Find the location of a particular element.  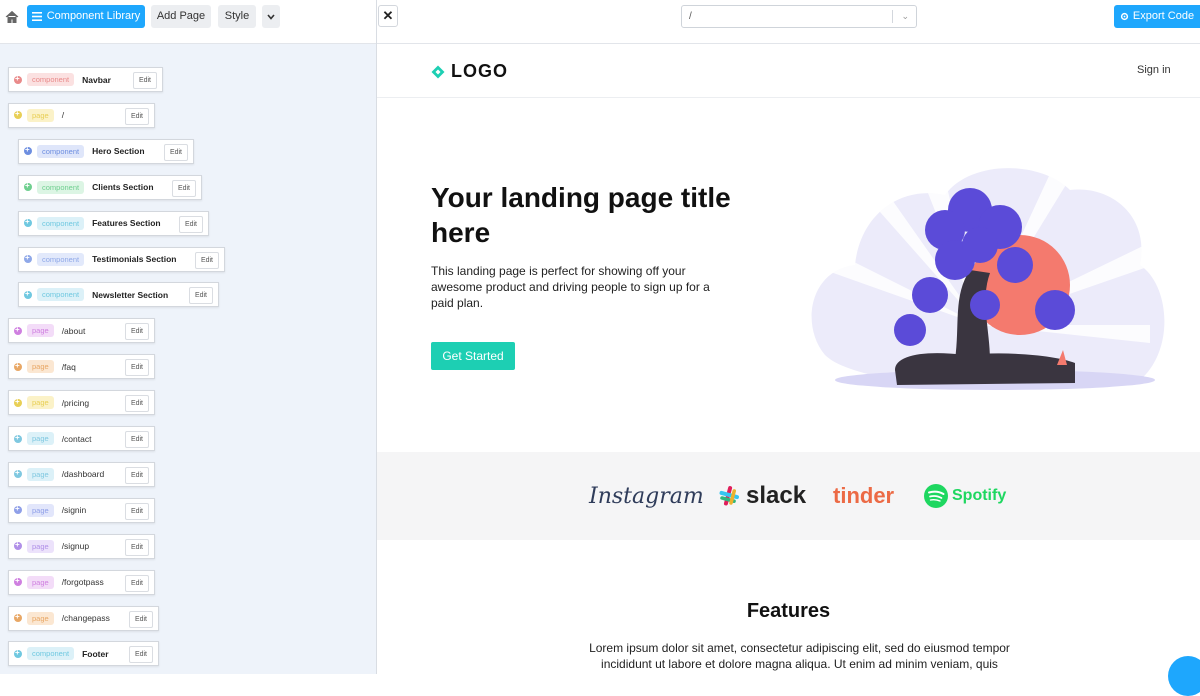

tree-item: page/dashboard Edit is located at coordinates (81, 474).